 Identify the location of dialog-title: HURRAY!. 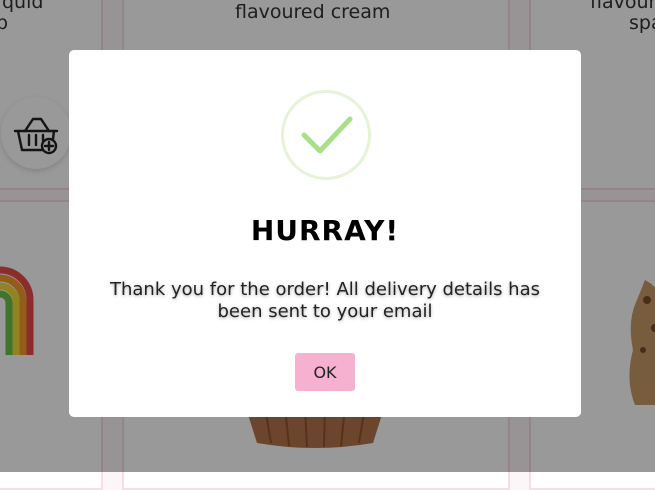
(325, 230).